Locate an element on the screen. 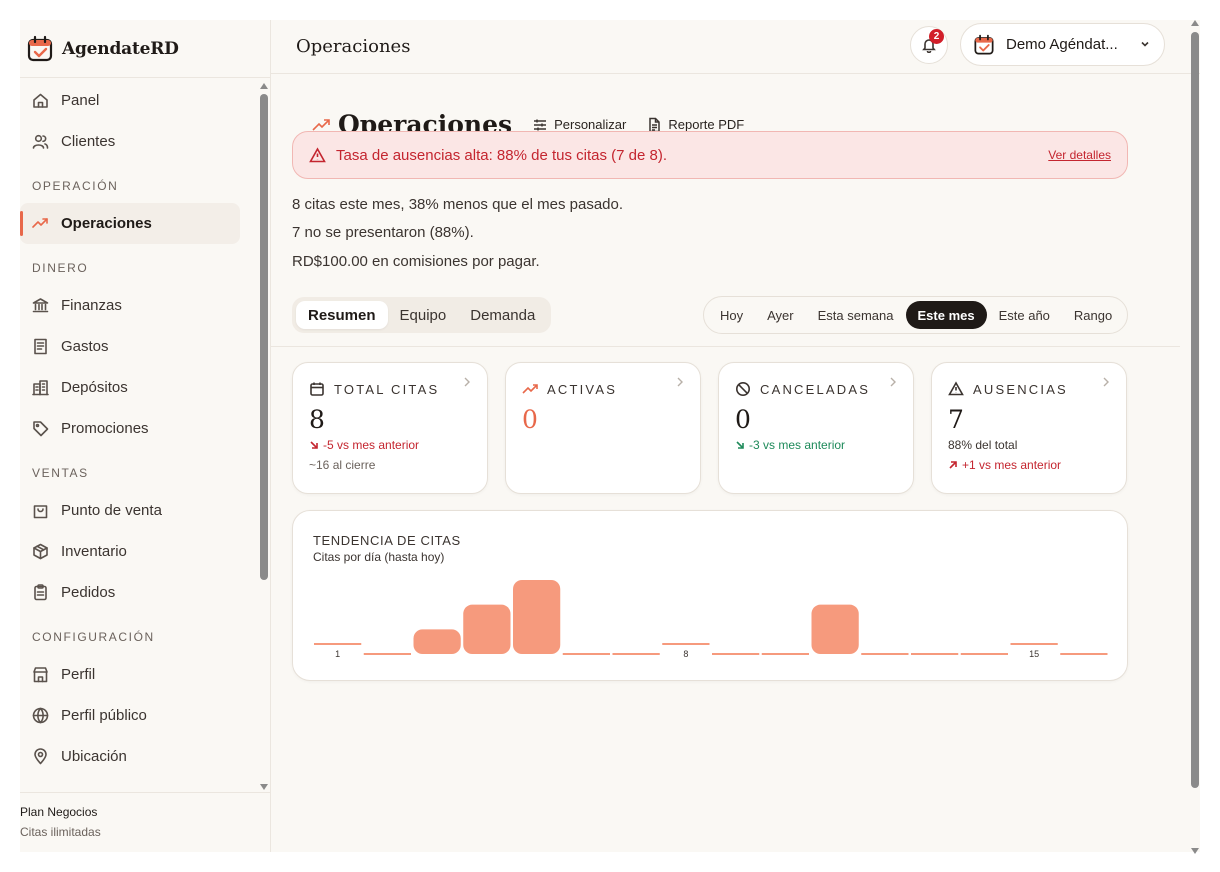  sidebar-item-punto-de-venta: Punto de venta is located at coordinates (139, 510).